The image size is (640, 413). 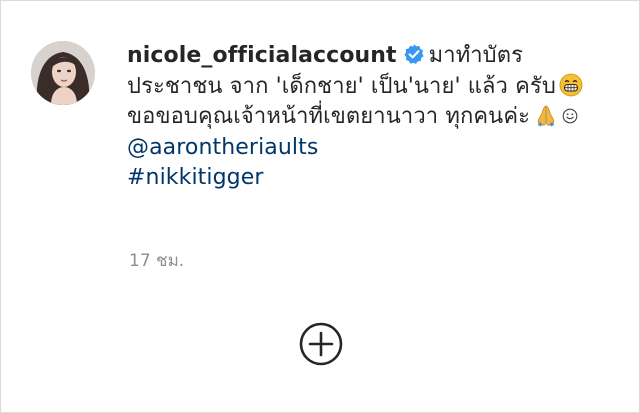 What do you see at coordinates (488, 116) in the screenshot?
I see `caption-text-4: ทุกคนค่ะ` at bounding box center [488, 116].